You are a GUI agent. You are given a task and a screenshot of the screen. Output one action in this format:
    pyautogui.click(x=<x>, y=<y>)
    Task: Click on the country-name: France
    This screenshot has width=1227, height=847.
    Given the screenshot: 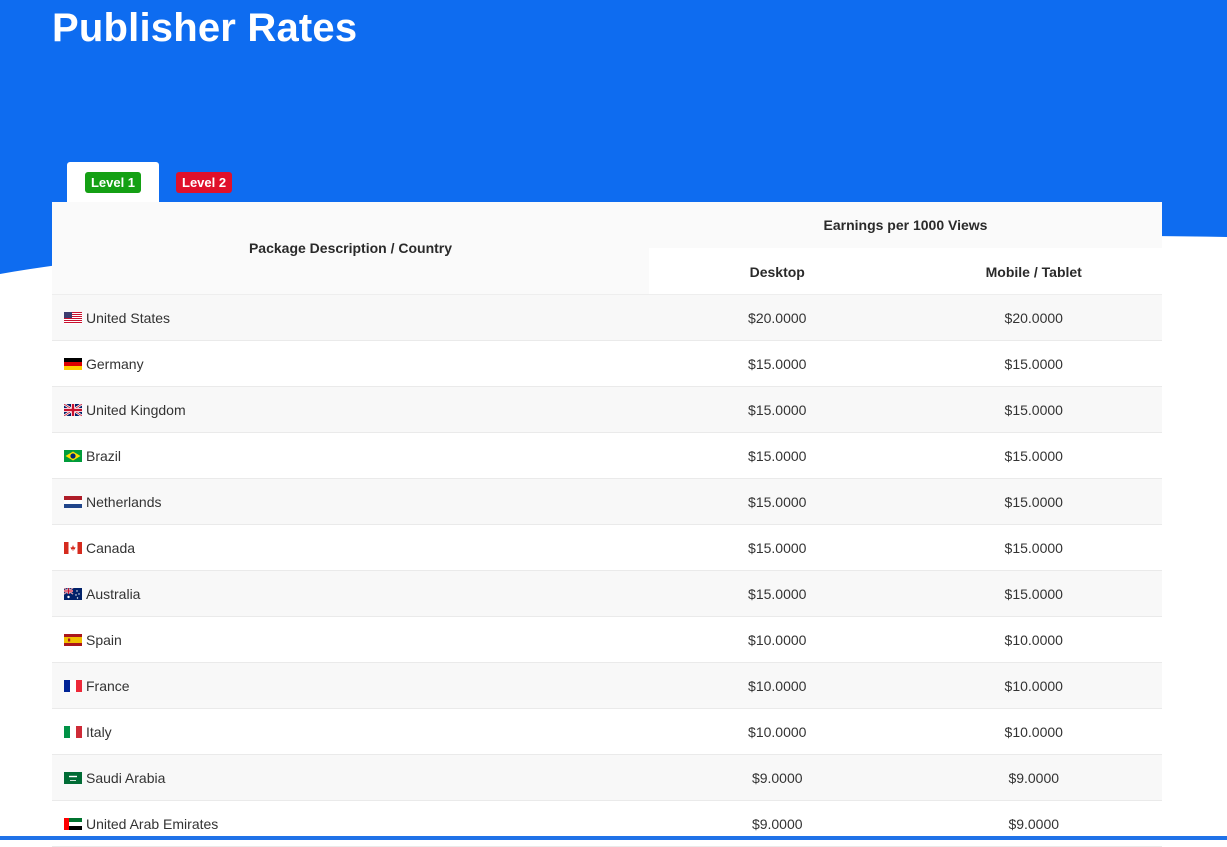 What is the action you would take?
    pyautogui.click(x=108, y=685)
    